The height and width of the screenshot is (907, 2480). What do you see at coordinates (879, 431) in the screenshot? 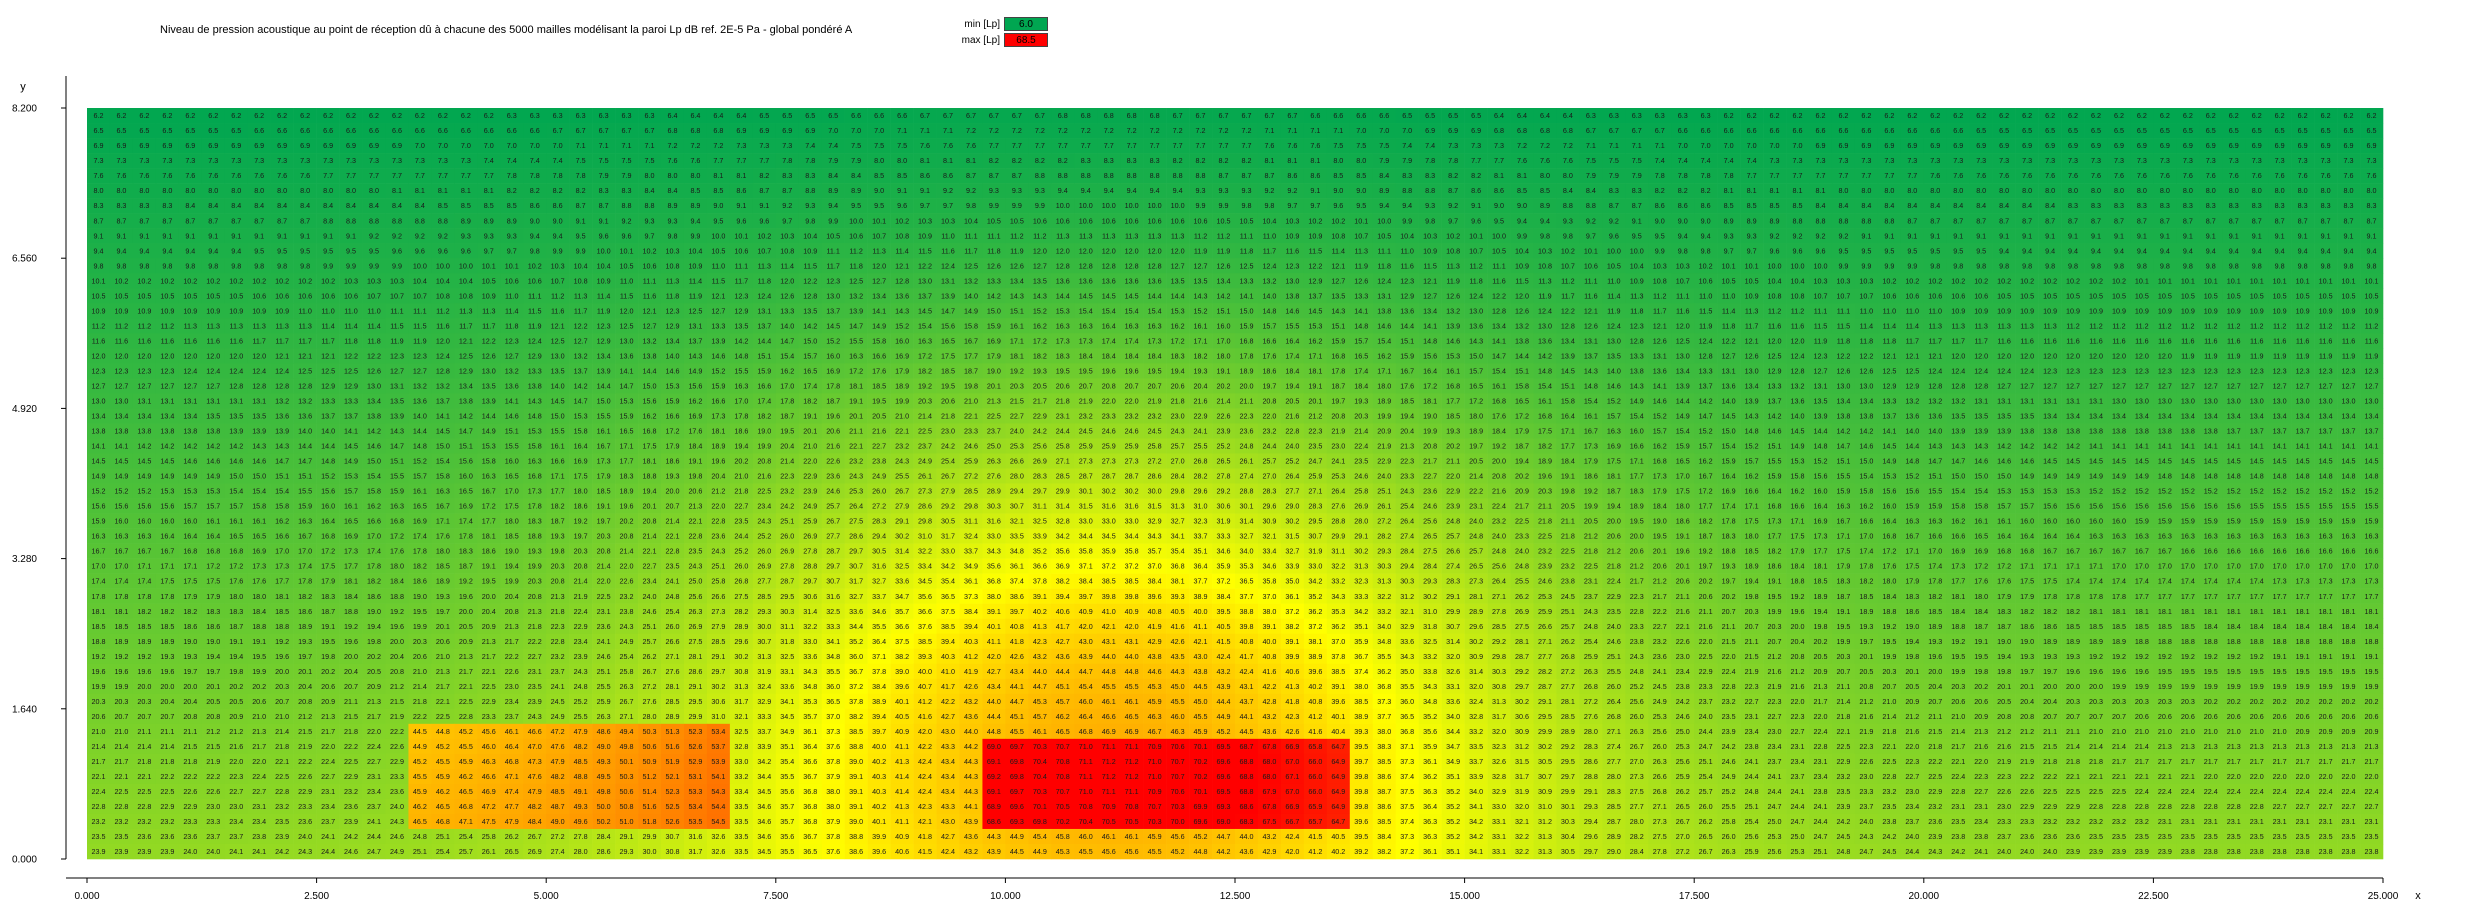
I see `cell-label: 21.6` at bounding box center [879, 431].